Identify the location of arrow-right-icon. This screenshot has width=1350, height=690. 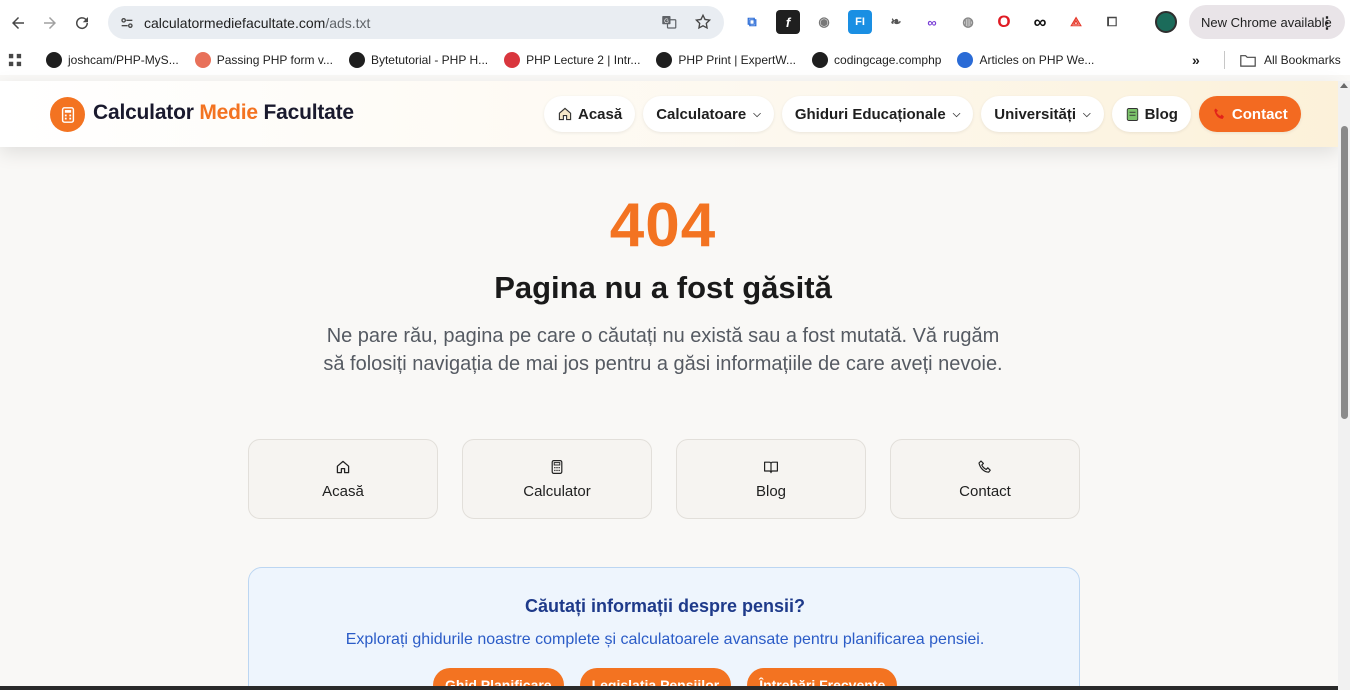
(50, 22).